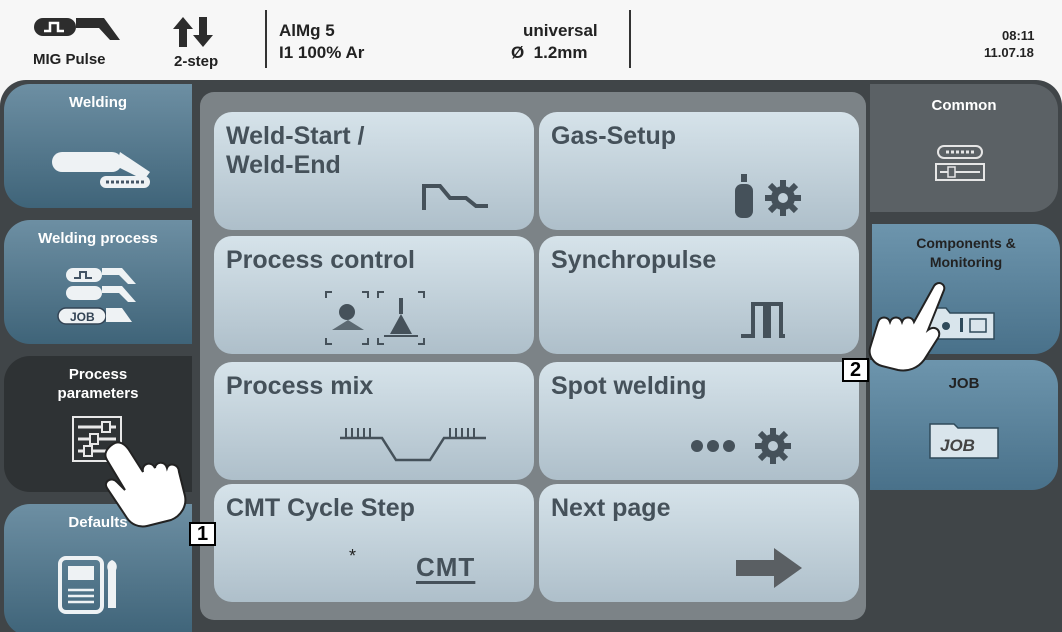  What do you see at coordinates (98, 384) in the screenshot?
I see `sidebar-item-label: Process parameters` at bounding box center [98, 384].